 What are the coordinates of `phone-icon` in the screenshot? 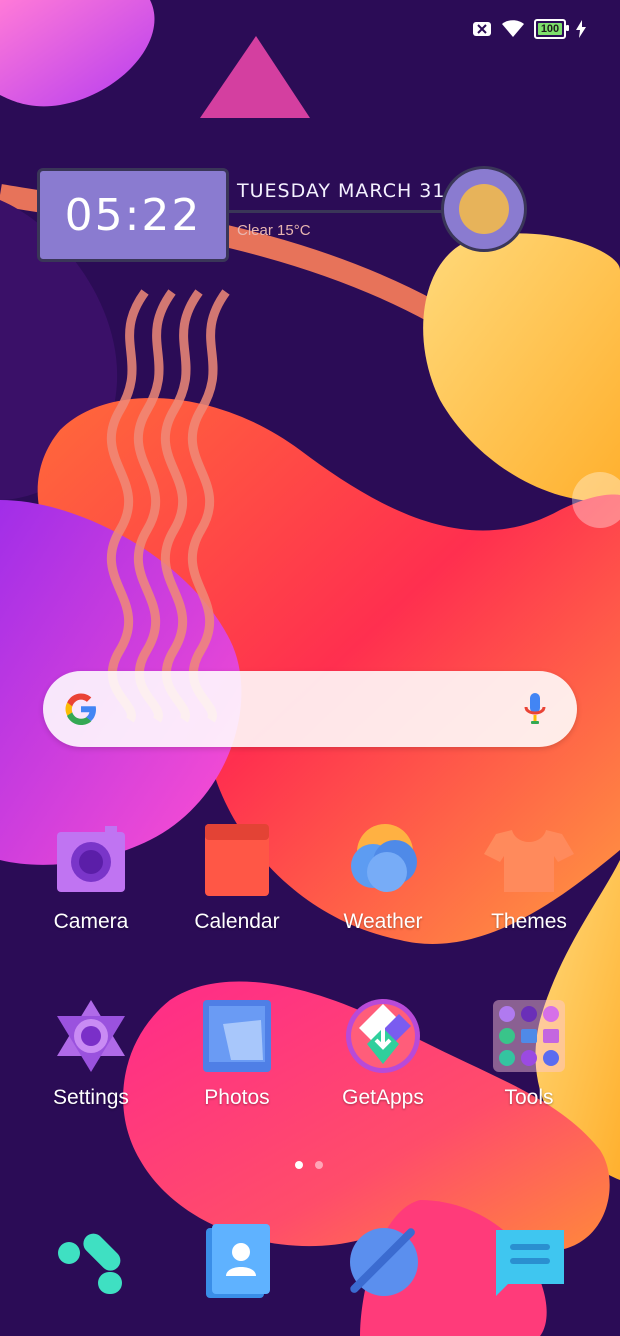 It's located at (90, 1263).